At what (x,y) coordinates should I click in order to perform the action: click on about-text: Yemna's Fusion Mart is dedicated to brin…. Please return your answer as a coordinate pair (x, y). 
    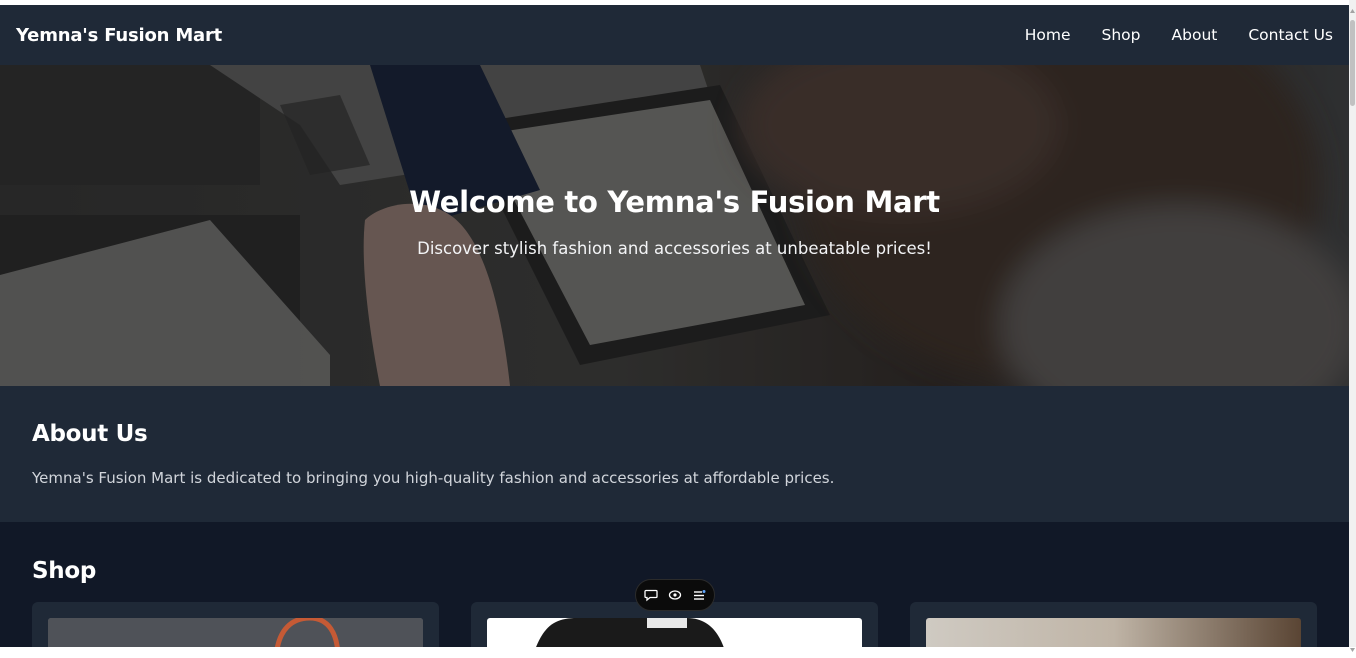
    Looking at the image, I should click on (433, 478).